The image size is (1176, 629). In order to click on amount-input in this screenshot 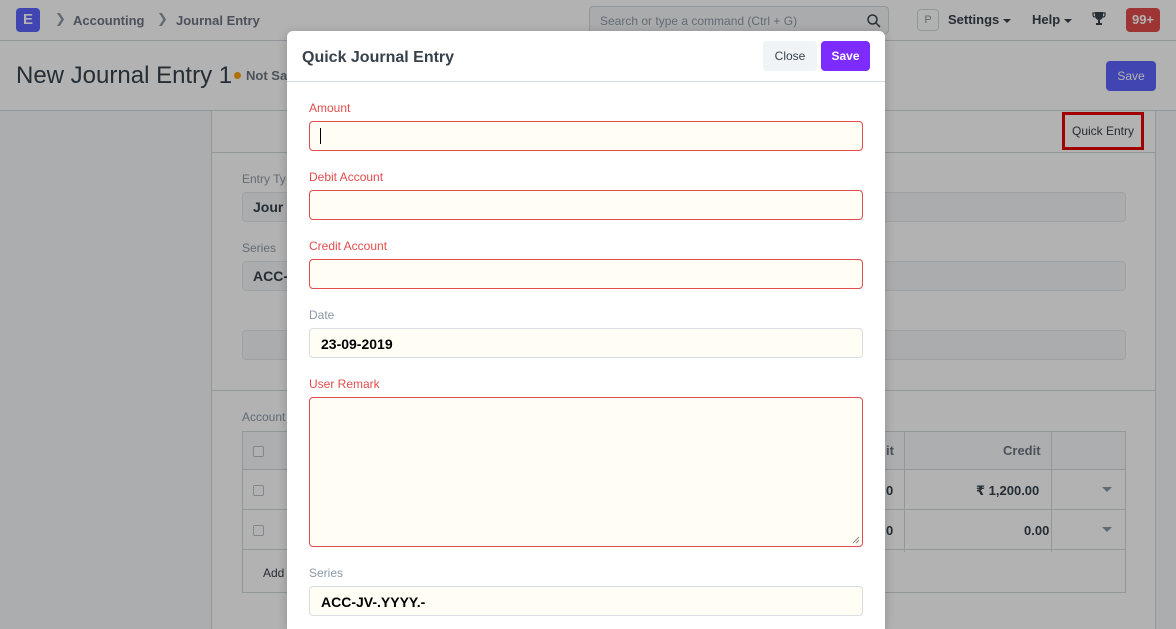, I will do `click(586, 136)`.